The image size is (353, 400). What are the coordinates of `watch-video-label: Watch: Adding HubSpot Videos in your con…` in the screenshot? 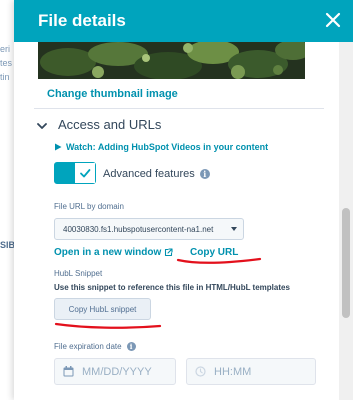 It's located at (167, 147).